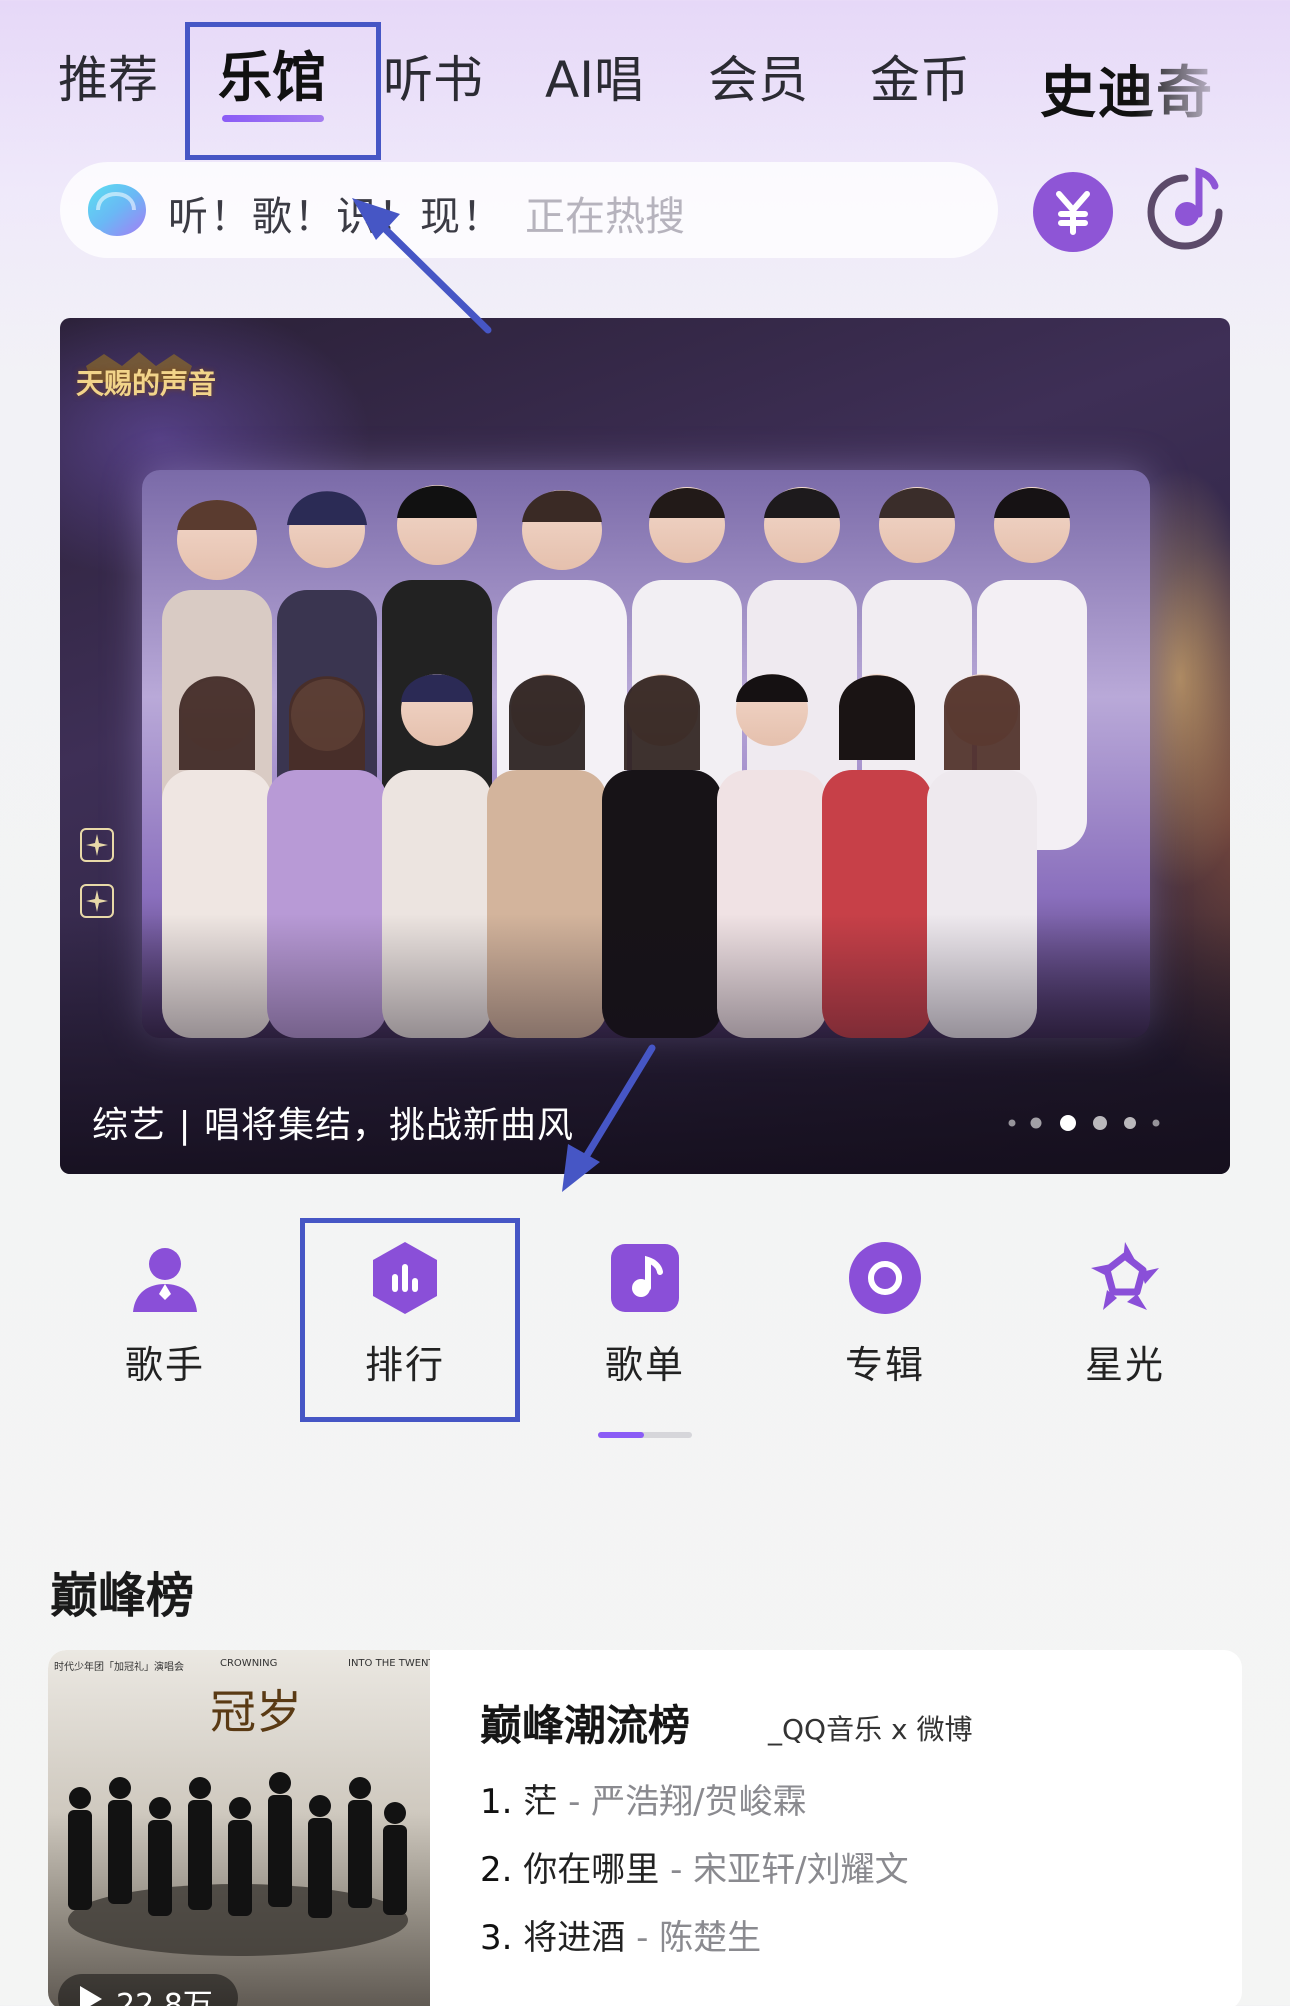 The image size is (1290, 2006). Describe the element at coordinates (108, 80) in the screenshot. I see `tab-recommend: 推荐` at that location.